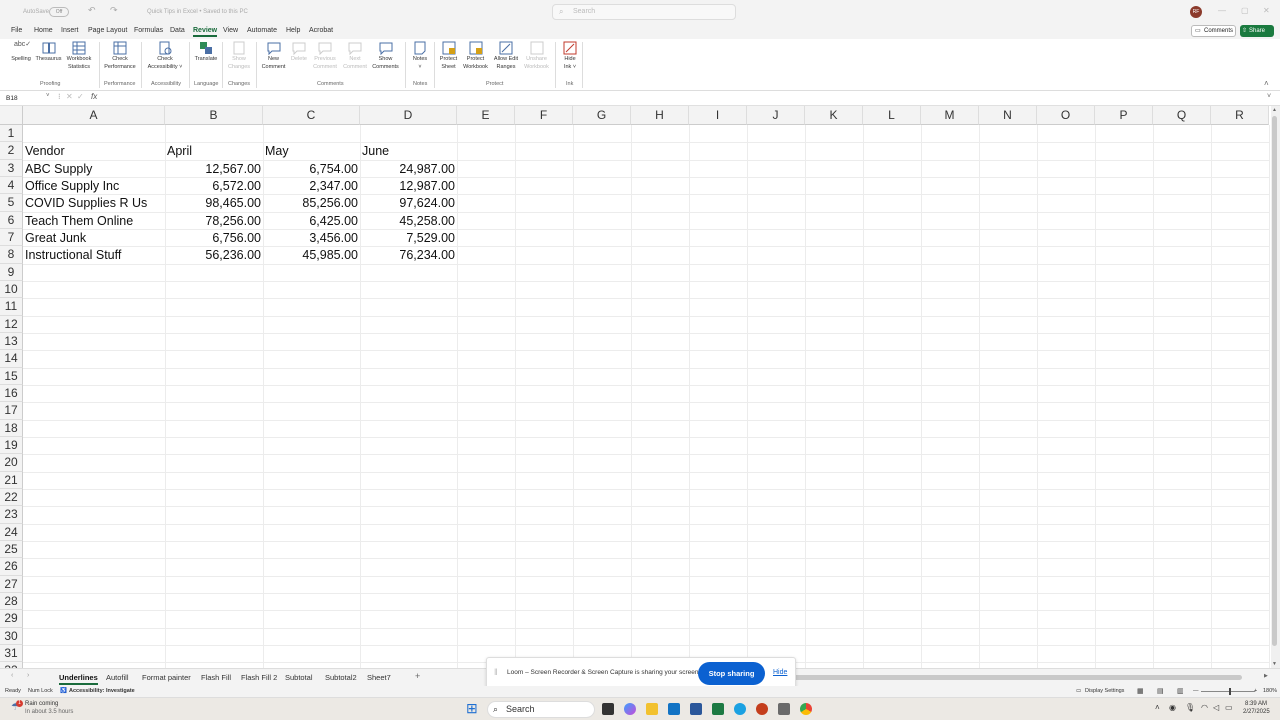 The image size is (1280, 720). Describe the element at coordinates (1196, 691) in the screenshot. I see `zoom-out-icon: —` at that location.